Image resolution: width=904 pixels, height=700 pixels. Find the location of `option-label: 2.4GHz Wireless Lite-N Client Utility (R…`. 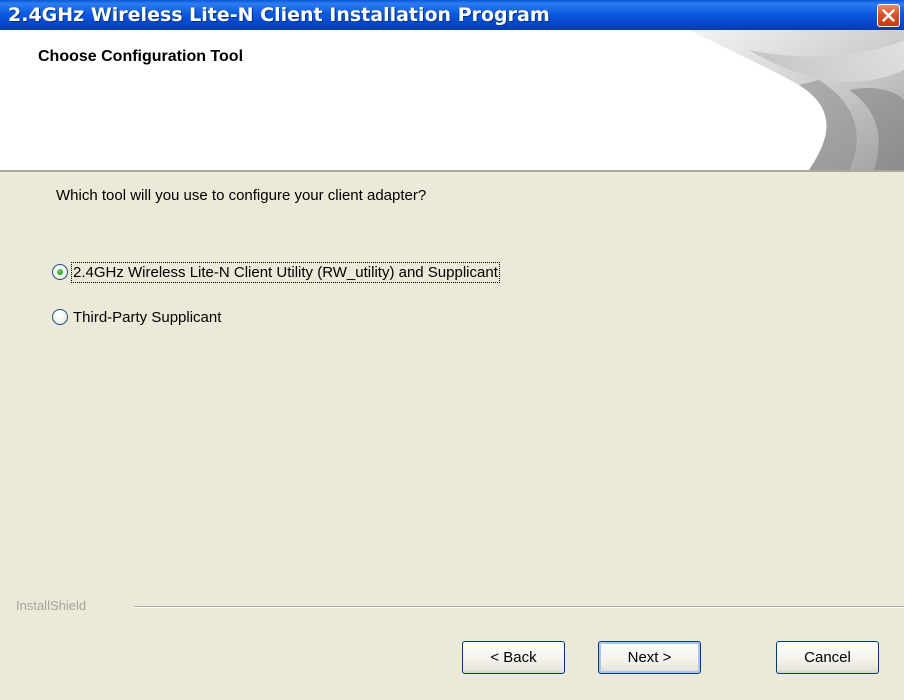

option-label: 2.4GHz Wireless Lite-N Client Utility (R… is located at coordinates (285, 272).